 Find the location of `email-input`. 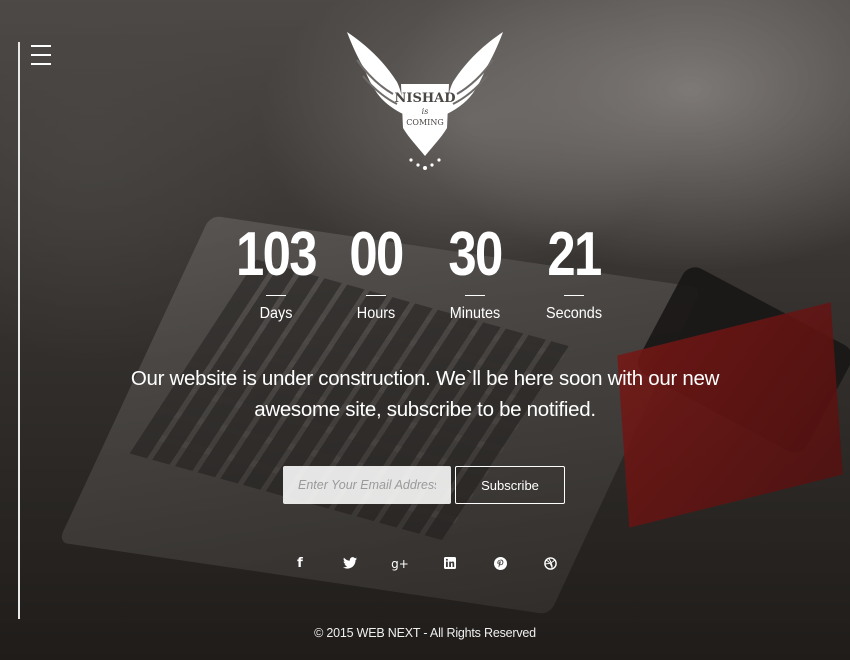

email-input is located at coordinates (367, 485).